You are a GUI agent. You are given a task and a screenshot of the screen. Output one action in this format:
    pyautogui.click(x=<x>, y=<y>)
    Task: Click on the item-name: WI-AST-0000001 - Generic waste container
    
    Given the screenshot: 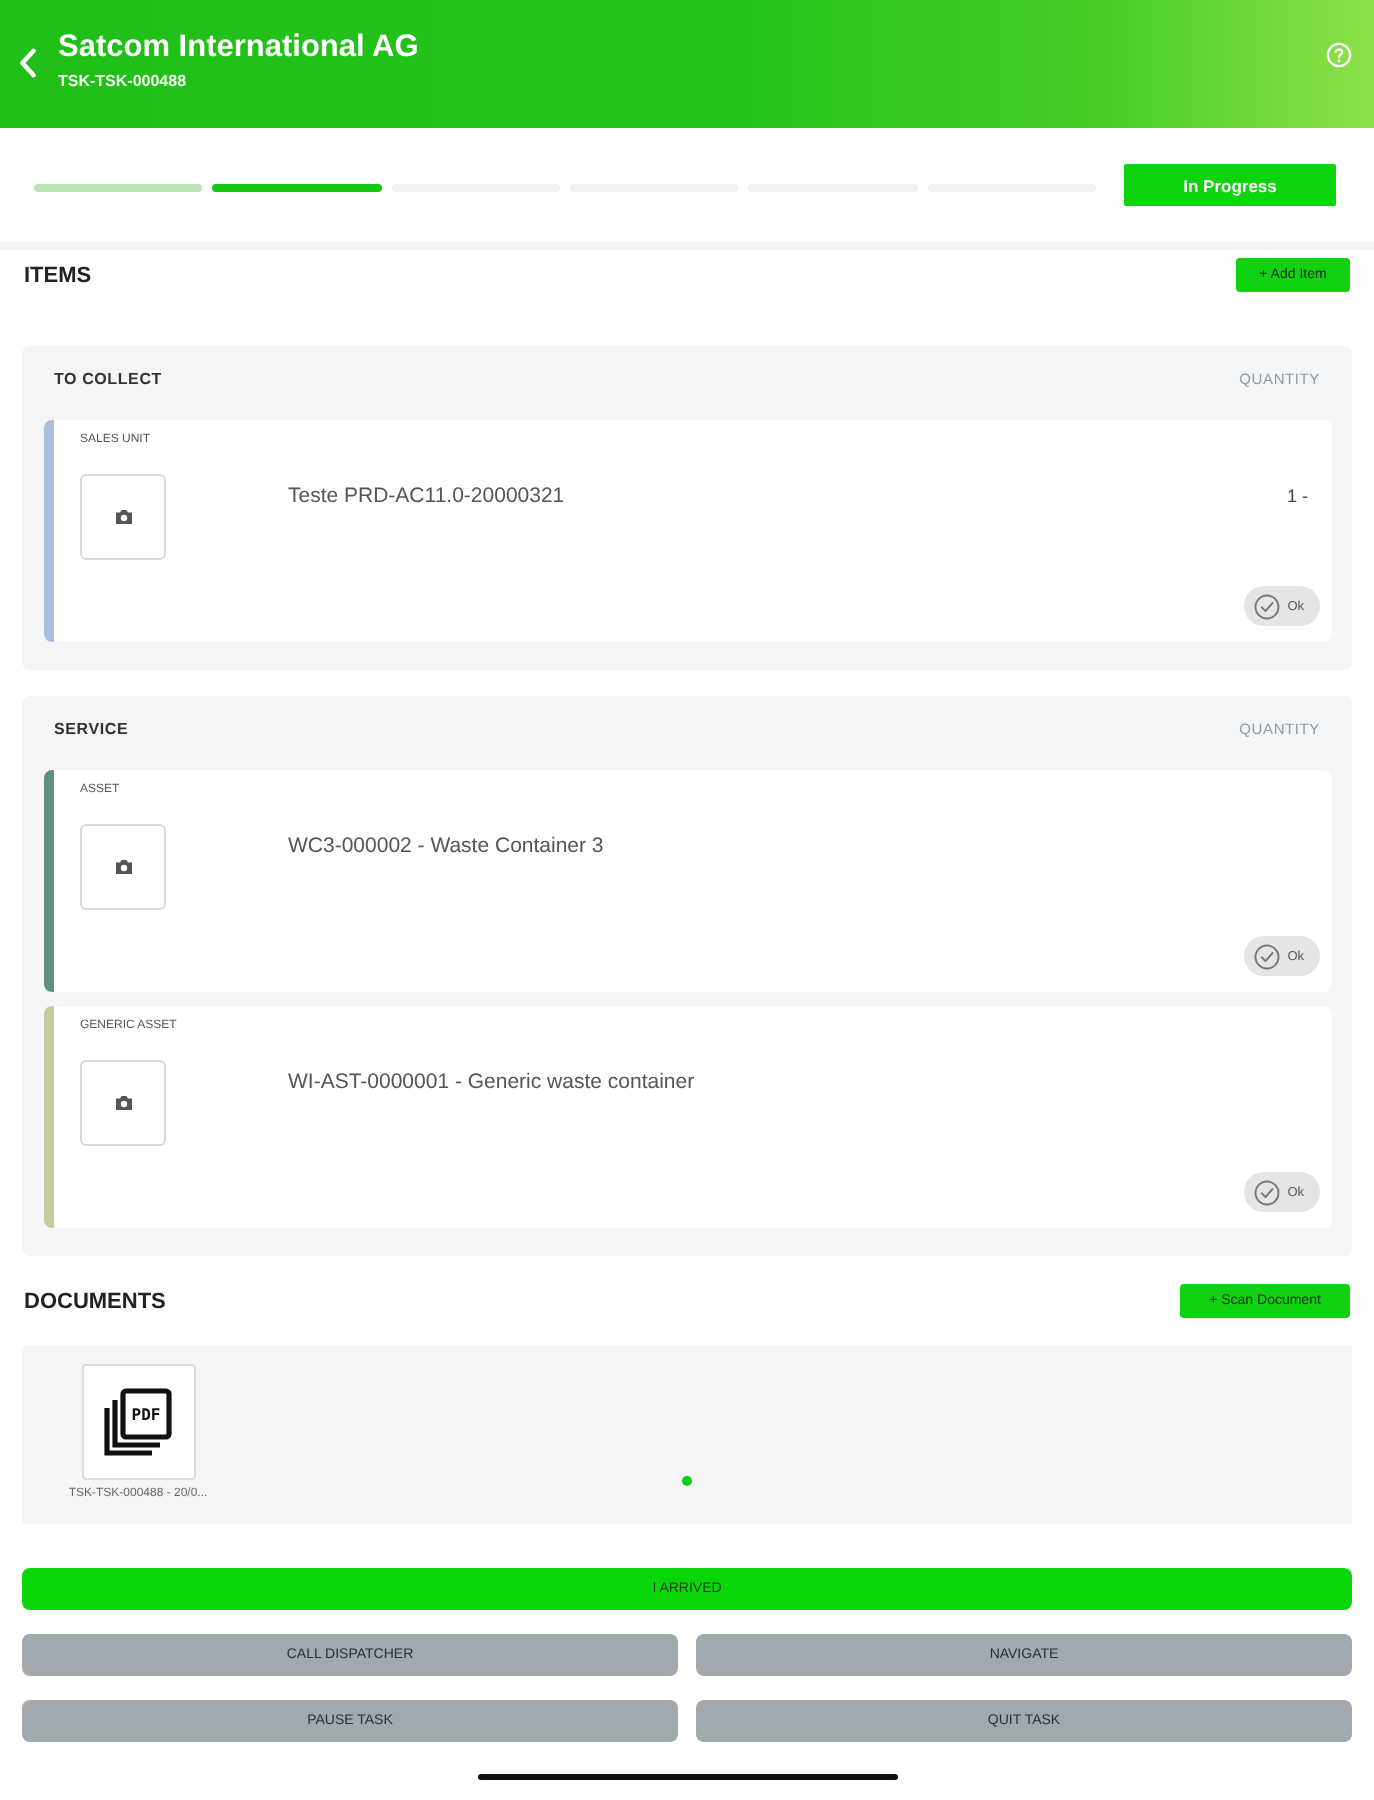 What is the action you would take?
    pyautogui.click(x=492, y=1082)
    